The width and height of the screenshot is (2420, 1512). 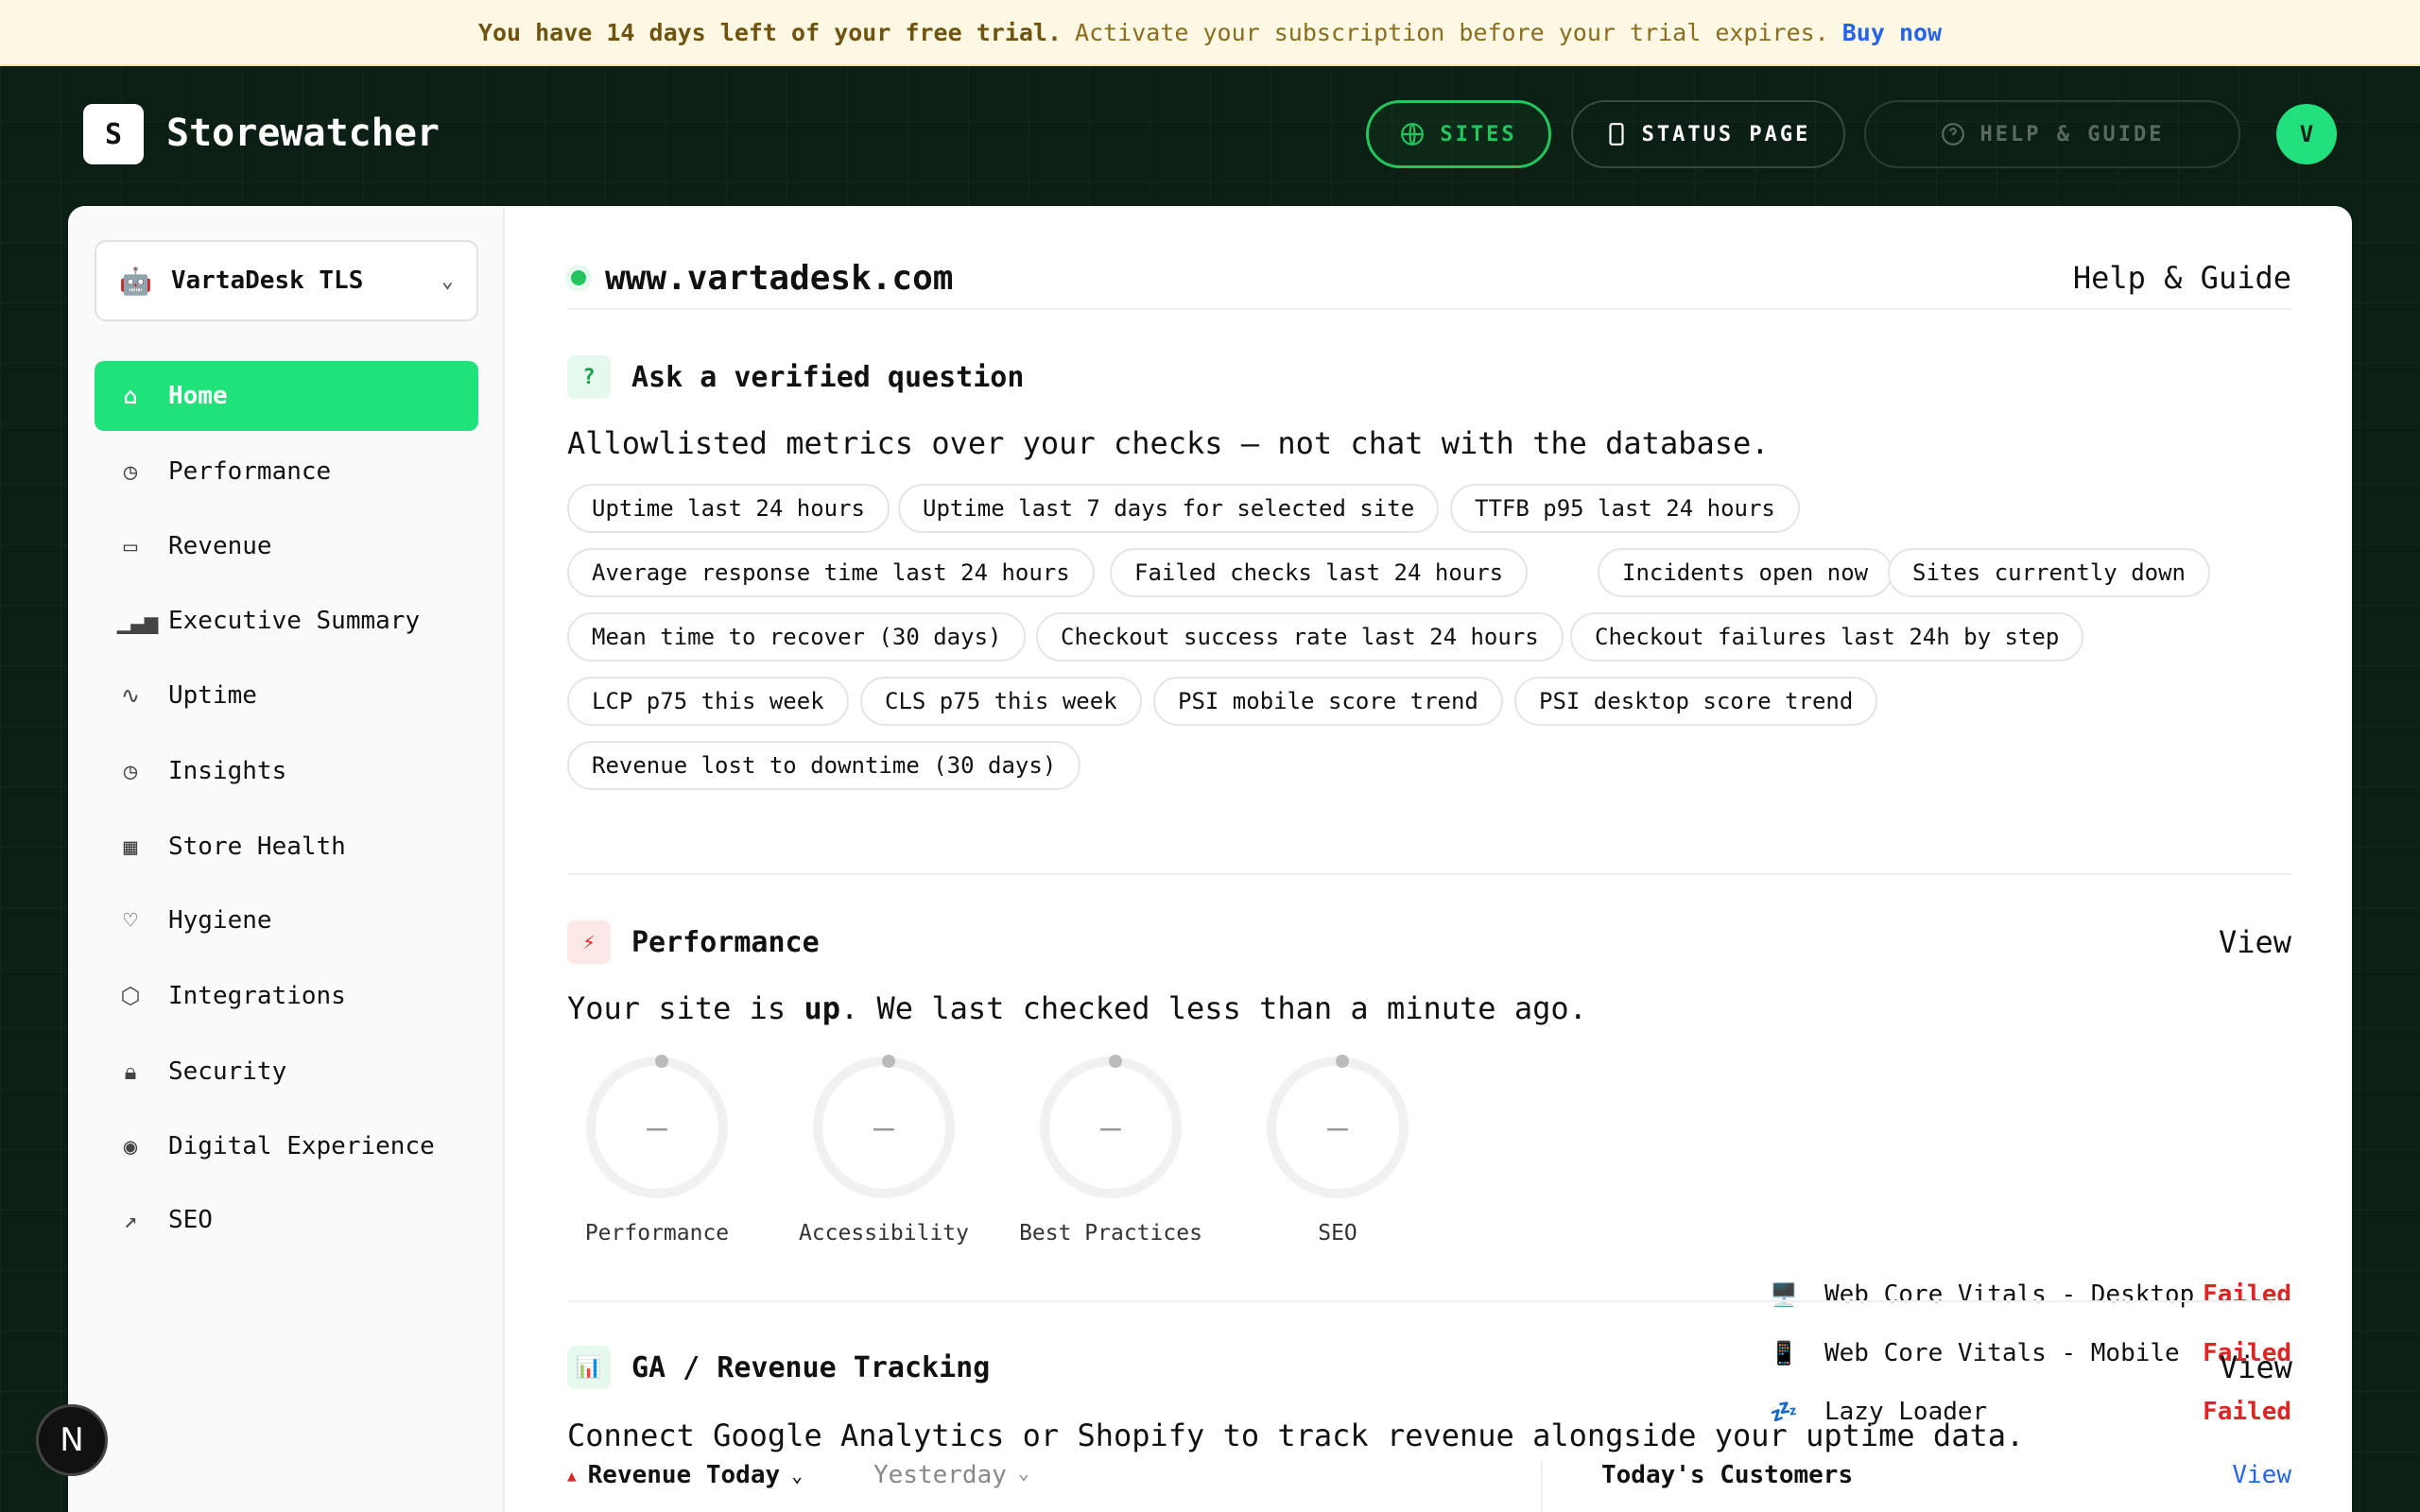 I want to click on help-guide-button: HELP & GUIDE, so click(x=2052, y=134).